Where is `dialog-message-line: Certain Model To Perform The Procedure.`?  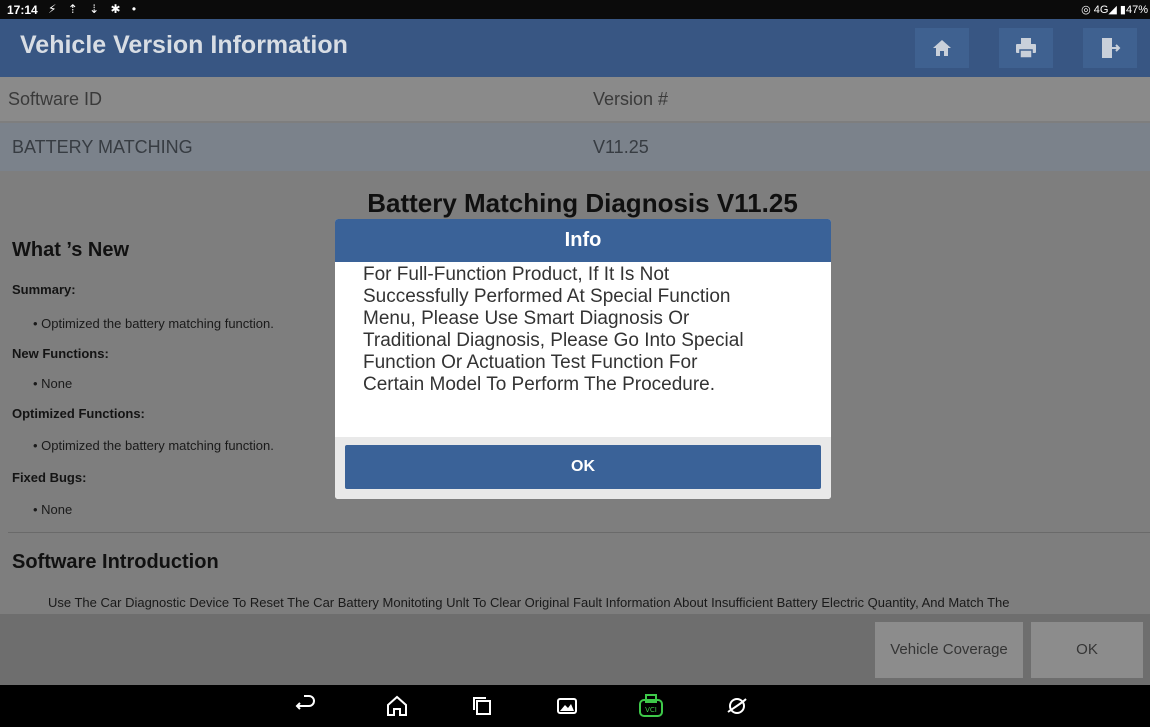
dialog-message-line: Certain Model To Perform The Procedure. is located at coordinates (539, 384).